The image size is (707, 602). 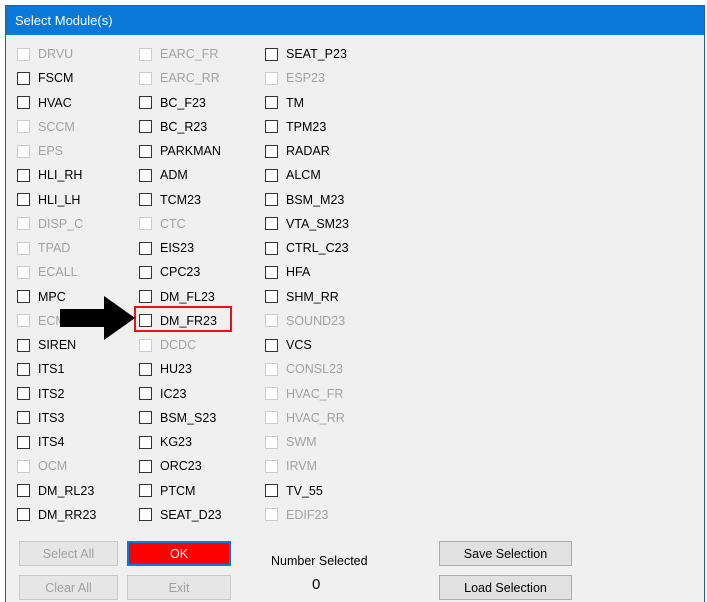 I want to click on module-checkbox-ptcm: PTCM, so click(x=167, y=491).